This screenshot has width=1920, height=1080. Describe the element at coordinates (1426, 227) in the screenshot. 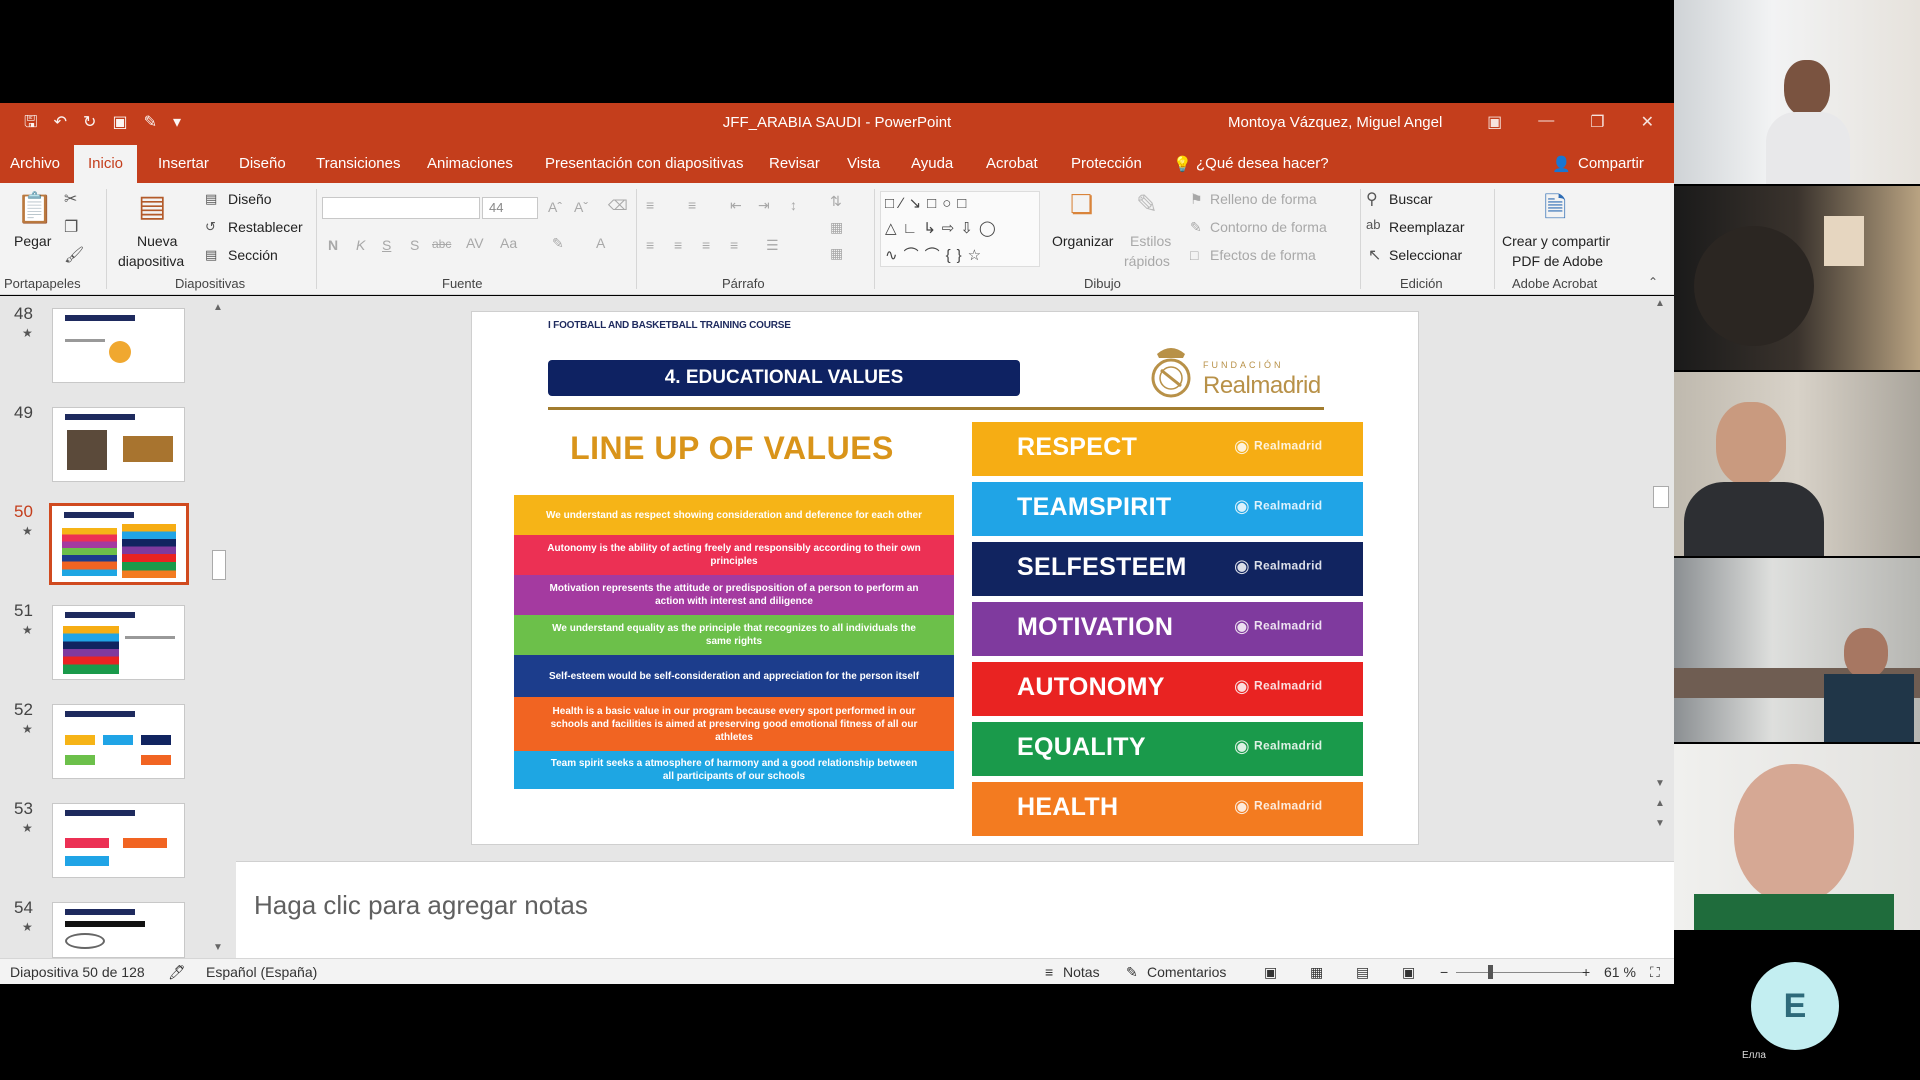

I see `replace-button: Reemplazar` at that location.